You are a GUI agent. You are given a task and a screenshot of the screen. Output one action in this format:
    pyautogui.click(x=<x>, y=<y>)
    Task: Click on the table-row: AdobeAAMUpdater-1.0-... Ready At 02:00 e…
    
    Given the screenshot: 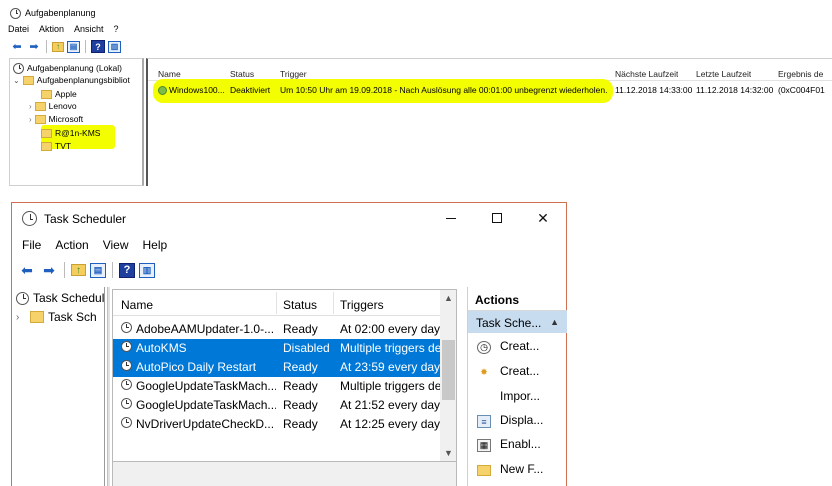 What is the action you would take?
    pyautogui.click(x=280, y=329)
    